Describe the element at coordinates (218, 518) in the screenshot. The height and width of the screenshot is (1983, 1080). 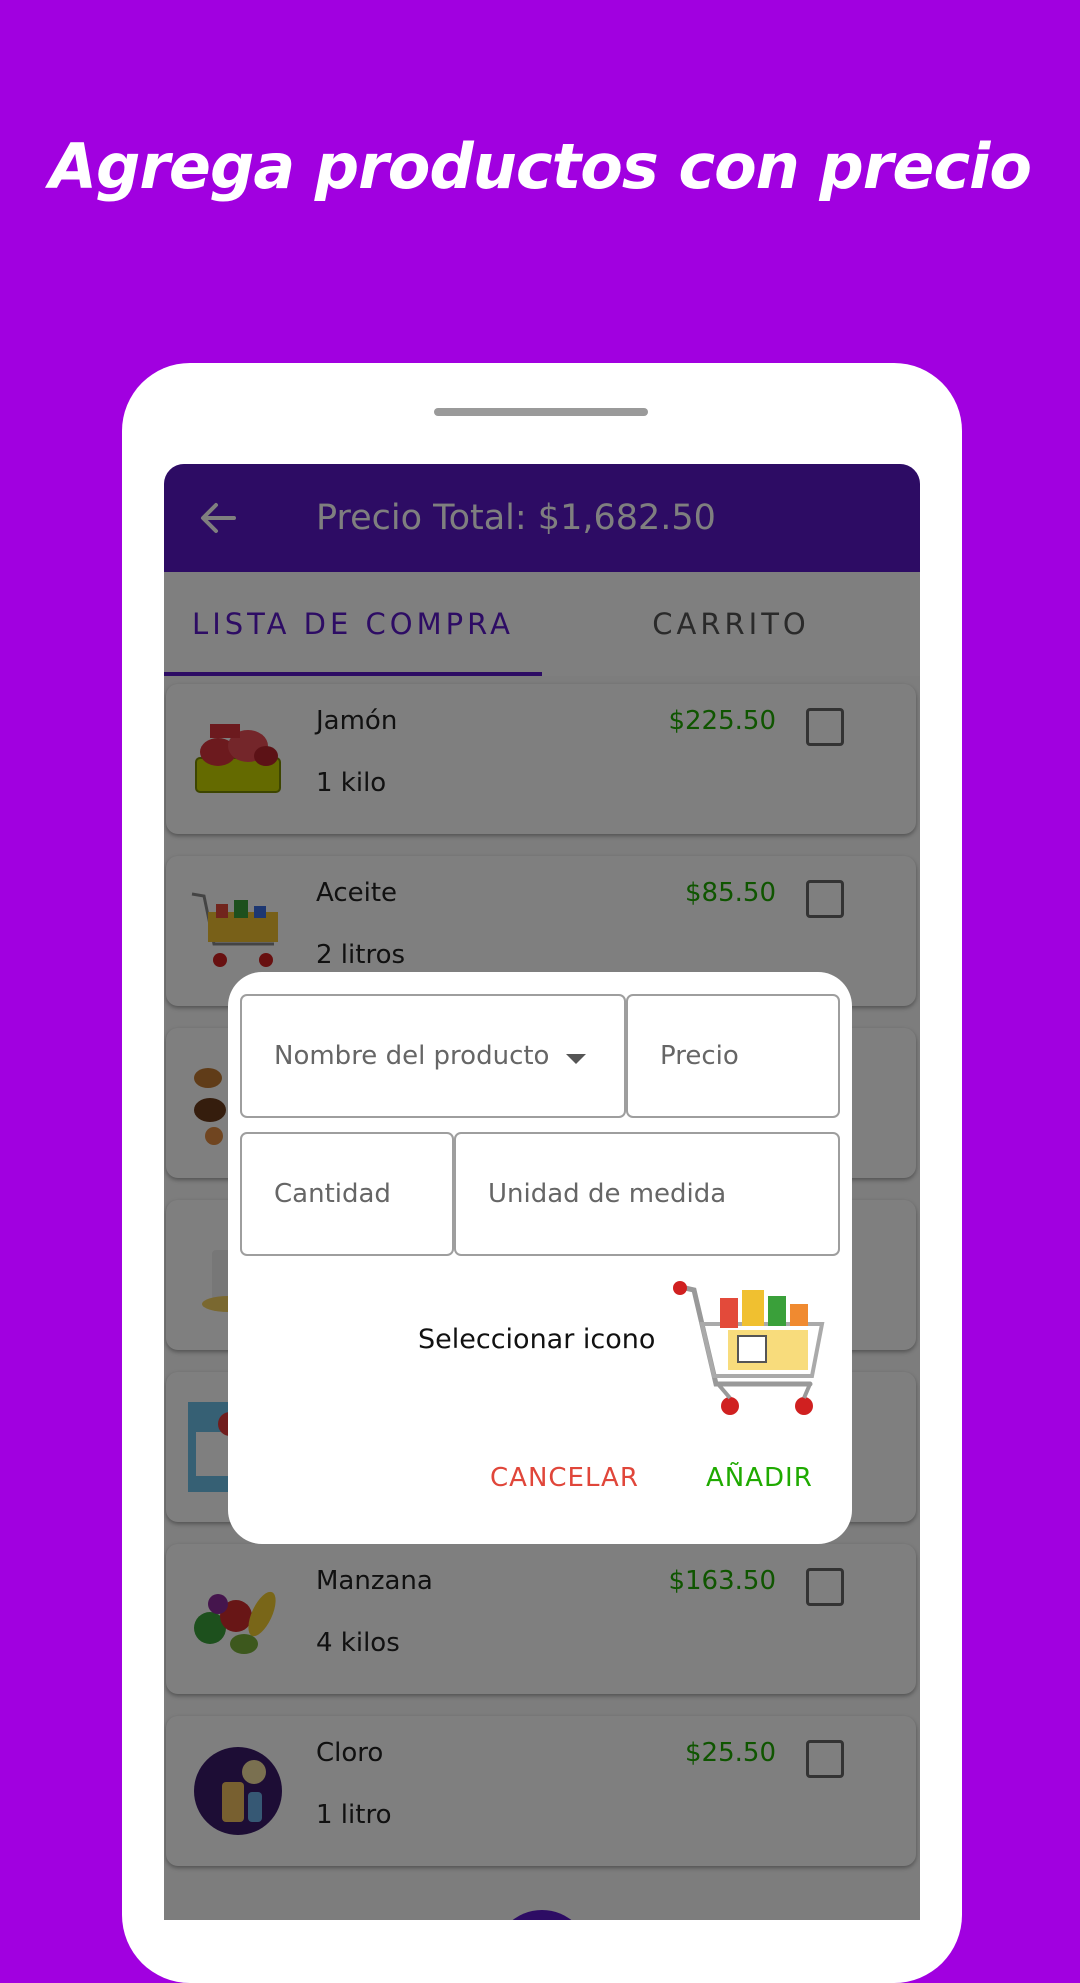
I see `arrow-back-icon` at that location.